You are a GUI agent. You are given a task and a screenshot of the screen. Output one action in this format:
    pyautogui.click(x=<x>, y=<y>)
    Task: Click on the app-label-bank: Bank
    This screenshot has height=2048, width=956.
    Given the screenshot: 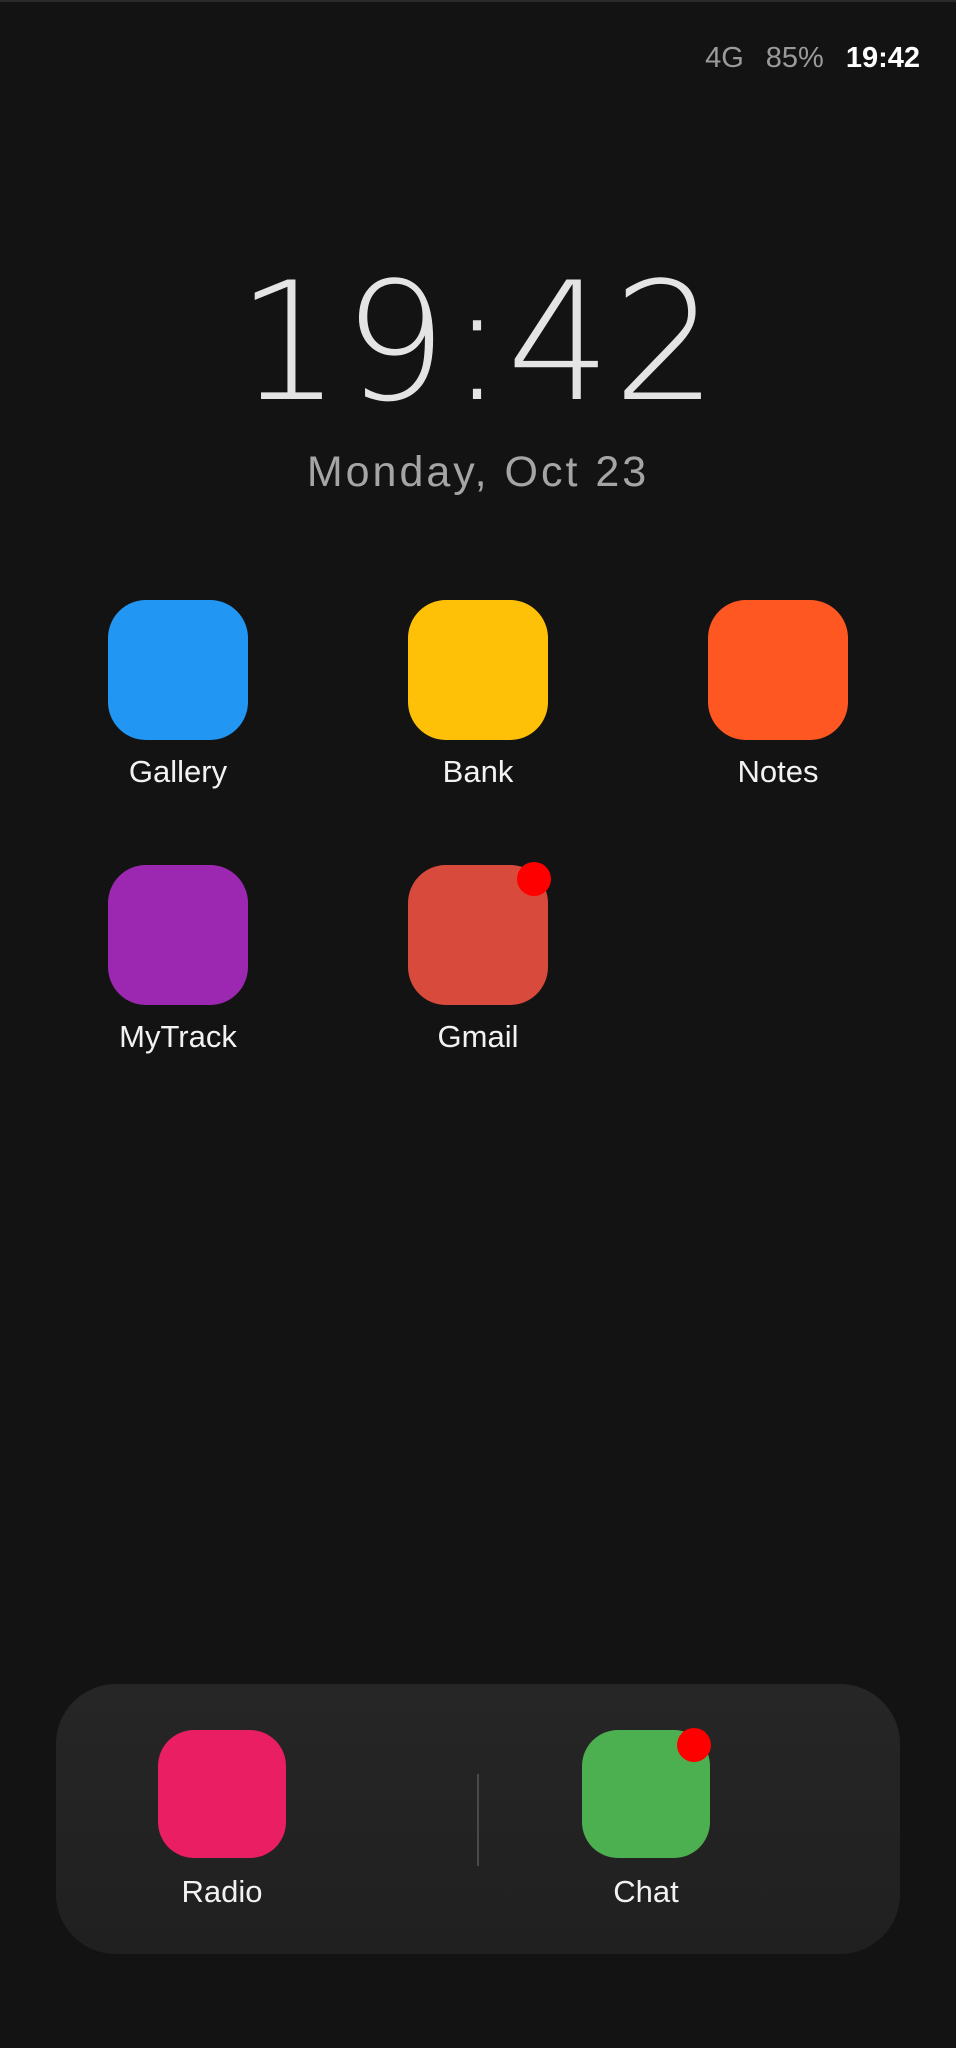 What is the action you would take?
    pyautogui.click(x=478, y=771)
    